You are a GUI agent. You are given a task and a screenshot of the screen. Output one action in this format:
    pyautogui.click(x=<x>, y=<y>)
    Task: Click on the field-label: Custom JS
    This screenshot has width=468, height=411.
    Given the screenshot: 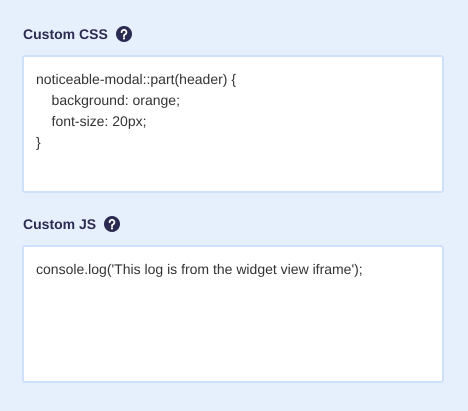 What is the action you would take?
    pyautogui.click(x=59, y=224)
    